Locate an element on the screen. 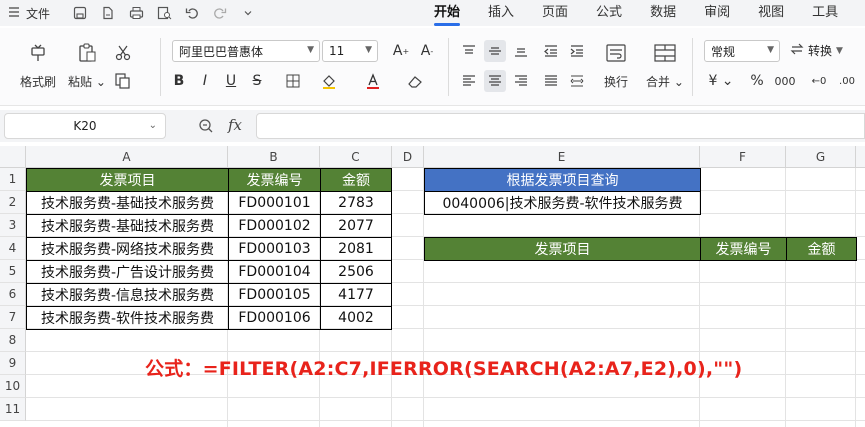  tab-page: 页面 is located at coordinates (555, 13).